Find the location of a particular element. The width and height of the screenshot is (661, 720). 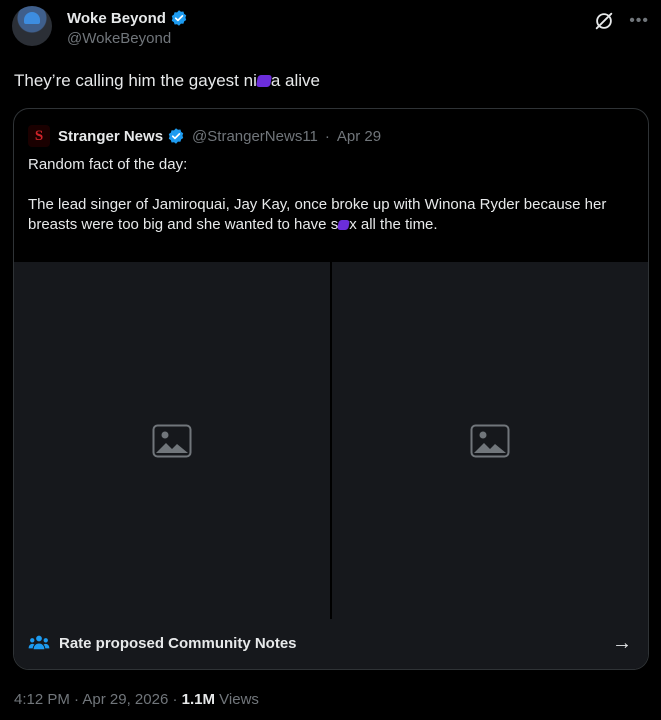

quoted-line-1: Random fact of the day: is located at coordinates (108, 164).